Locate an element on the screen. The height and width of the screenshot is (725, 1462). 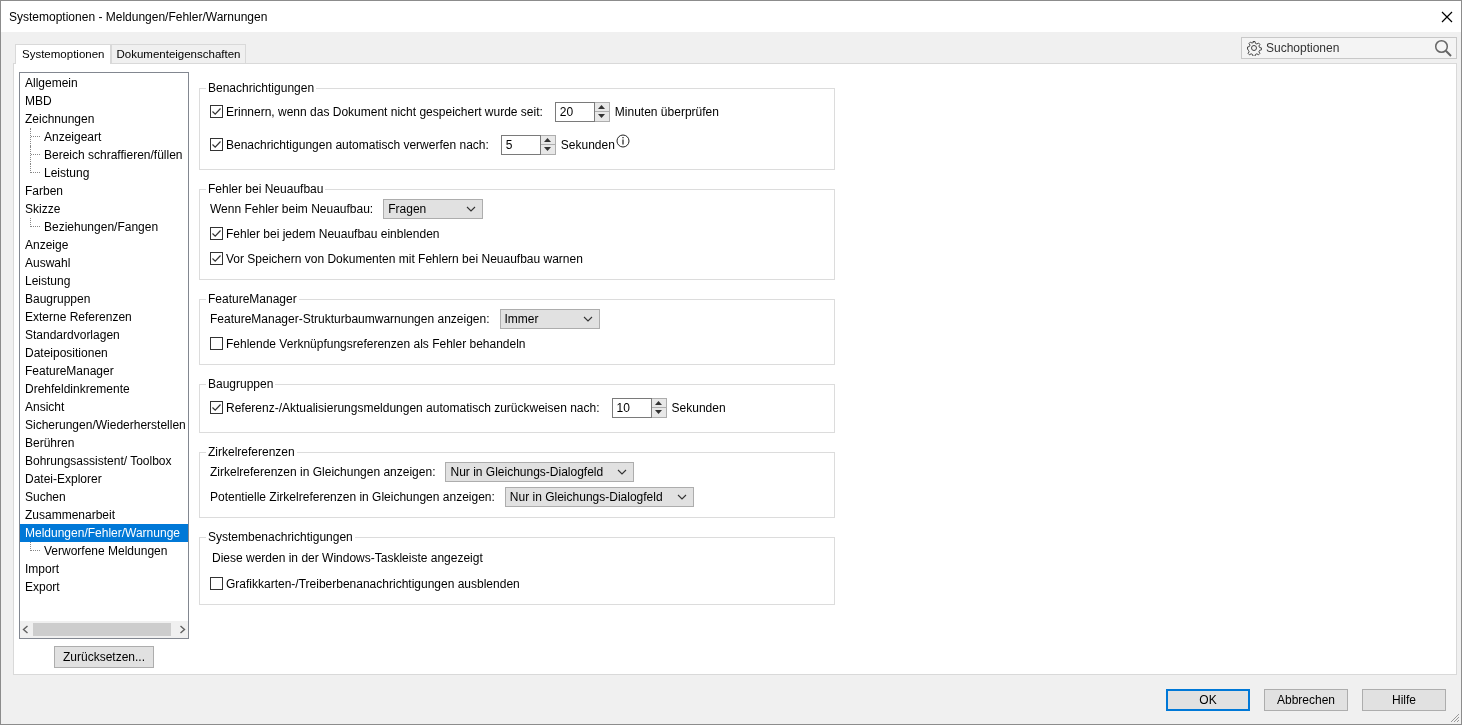
field-label: Zirkelreferenzen in Gleichungen anzeigen: is located at coordinates (323, 471).